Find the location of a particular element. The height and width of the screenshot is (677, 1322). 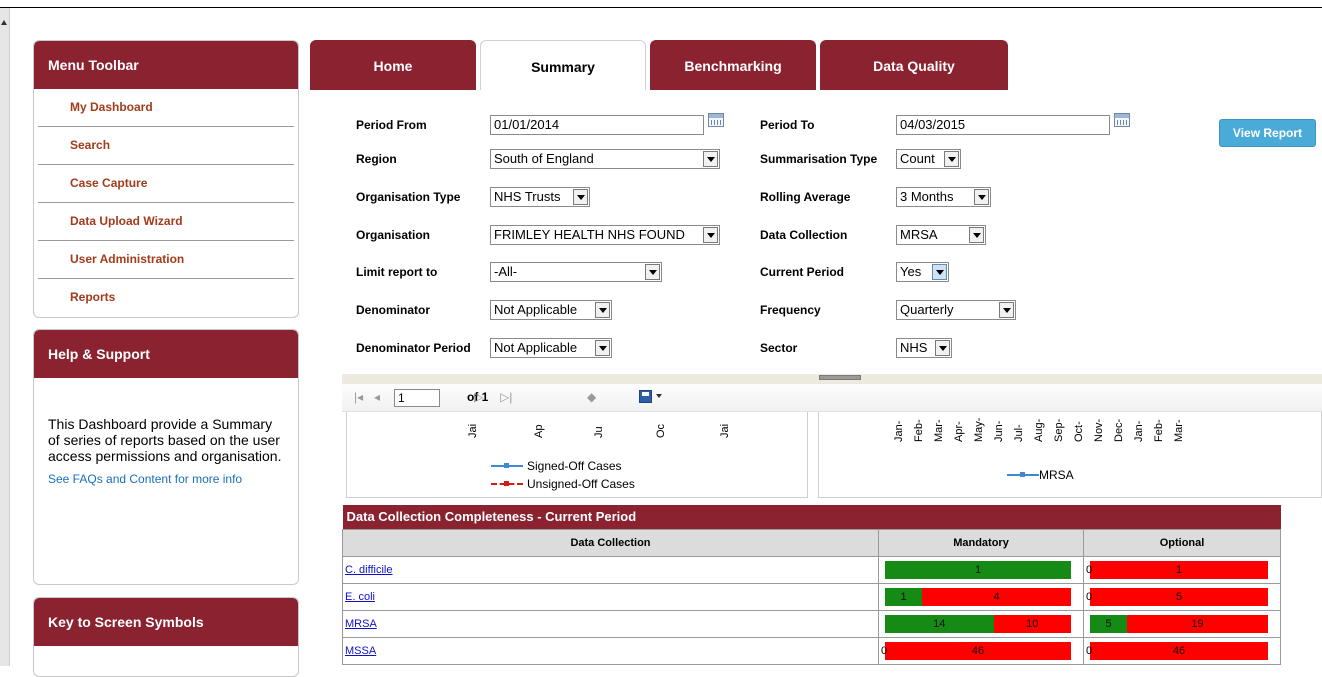

mandatory-cell: 14 10 is located at coordinates (981, 623).